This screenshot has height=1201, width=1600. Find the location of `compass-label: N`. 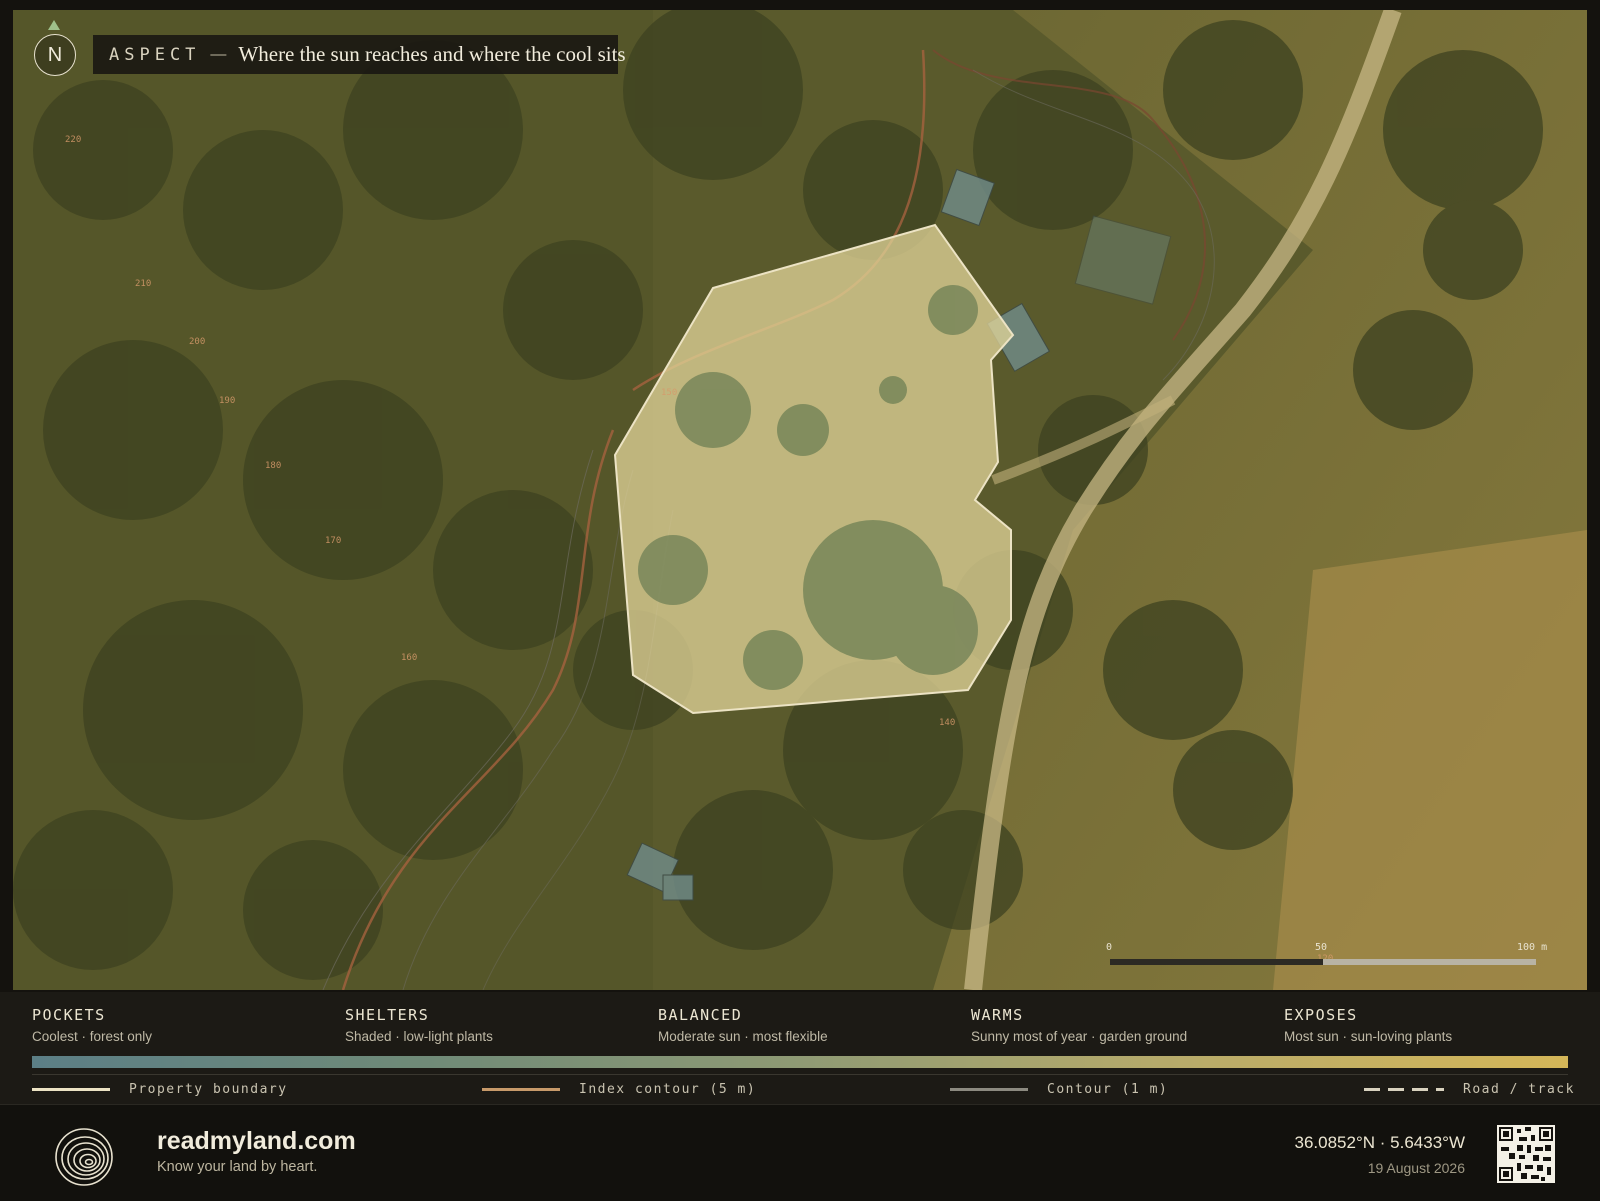

compass-label: N is located at coordinates (55, 54).